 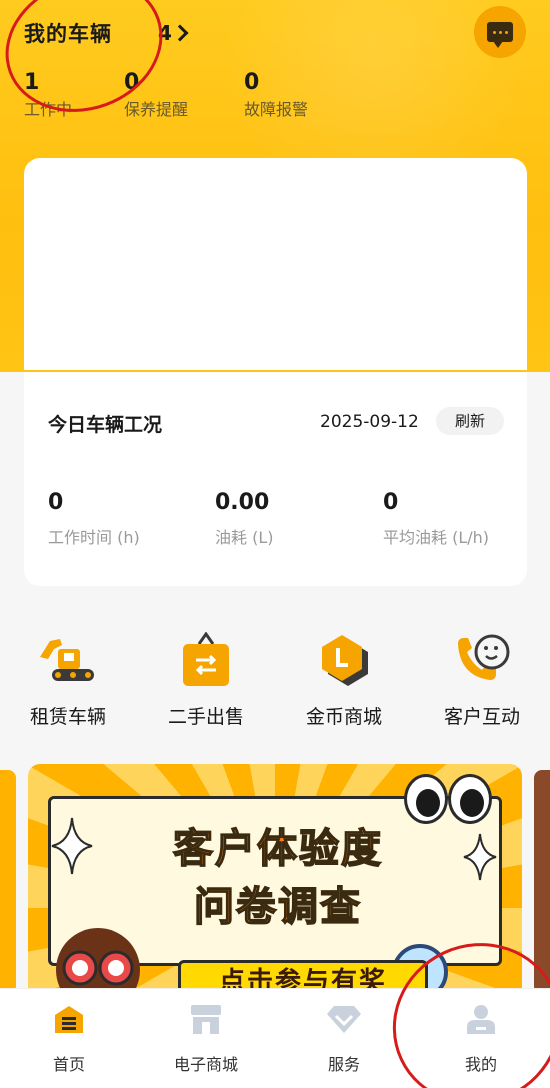 I want to click on shortcut-label: 二手出售, so click(x=205, y=717).